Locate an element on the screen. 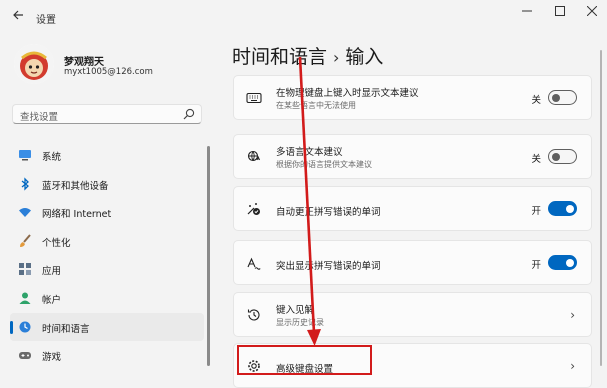 The image size is (607, 388). sidebar-item-accounts: 帐户 is located at coordinates (107, 298).